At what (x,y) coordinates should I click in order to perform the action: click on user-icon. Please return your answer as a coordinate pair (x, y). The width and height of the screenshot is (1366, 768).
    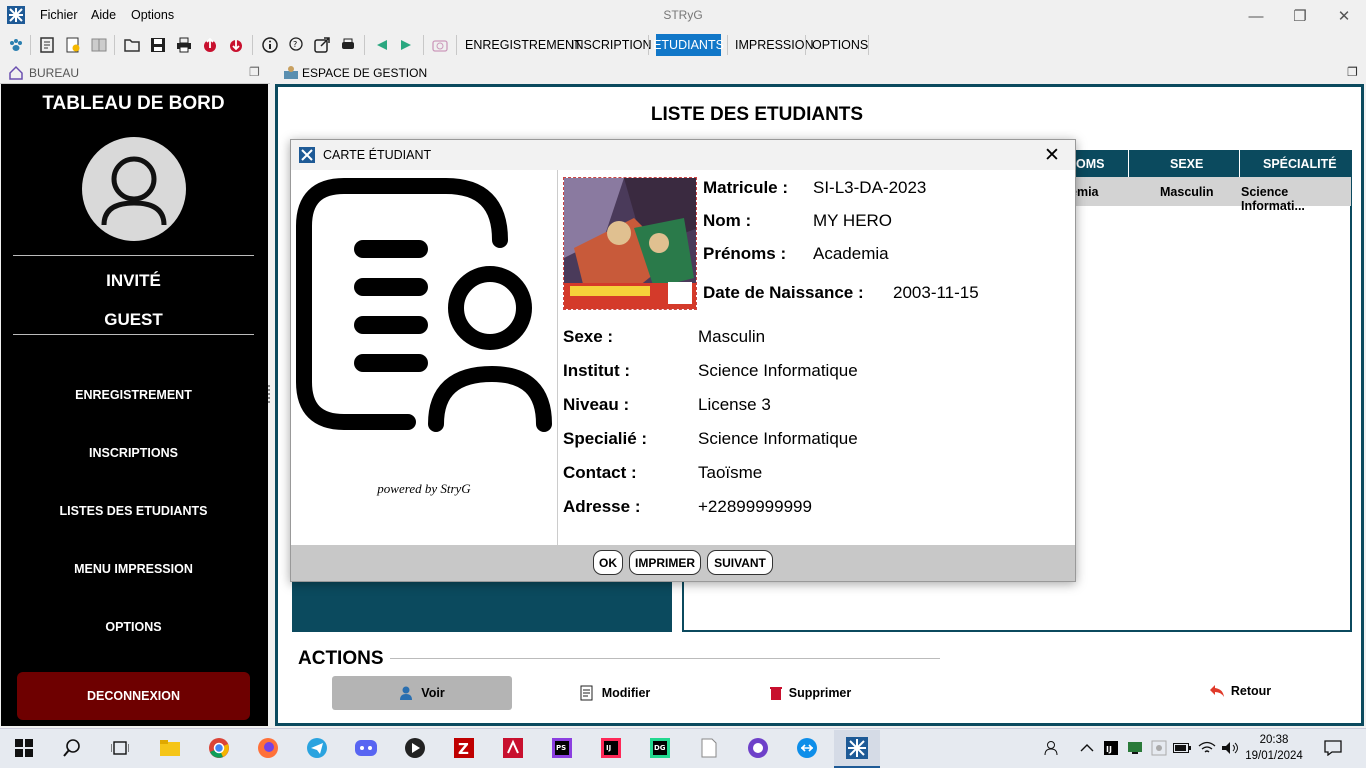
    Looking at the image, I should click on (134, 191).